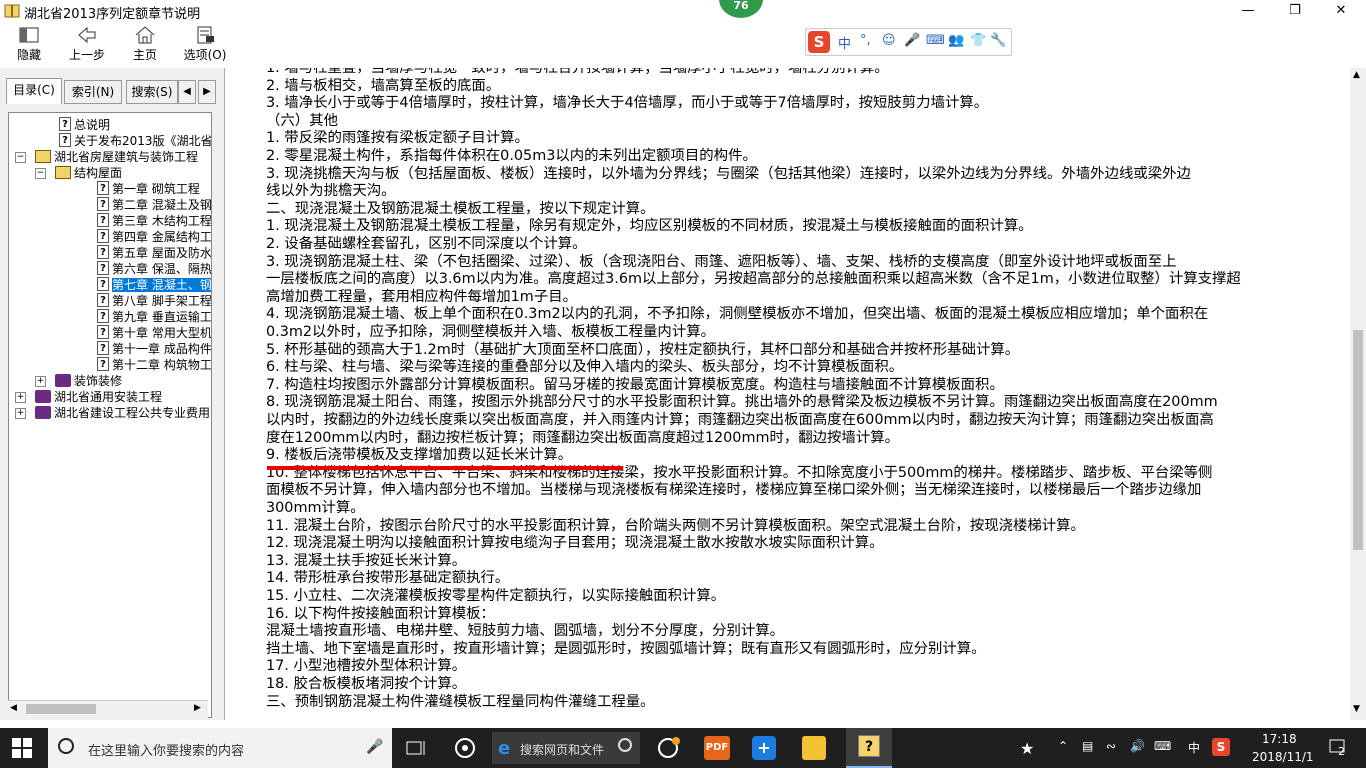  I want to click on tree-item: ? 总说明, so click(84, 125).